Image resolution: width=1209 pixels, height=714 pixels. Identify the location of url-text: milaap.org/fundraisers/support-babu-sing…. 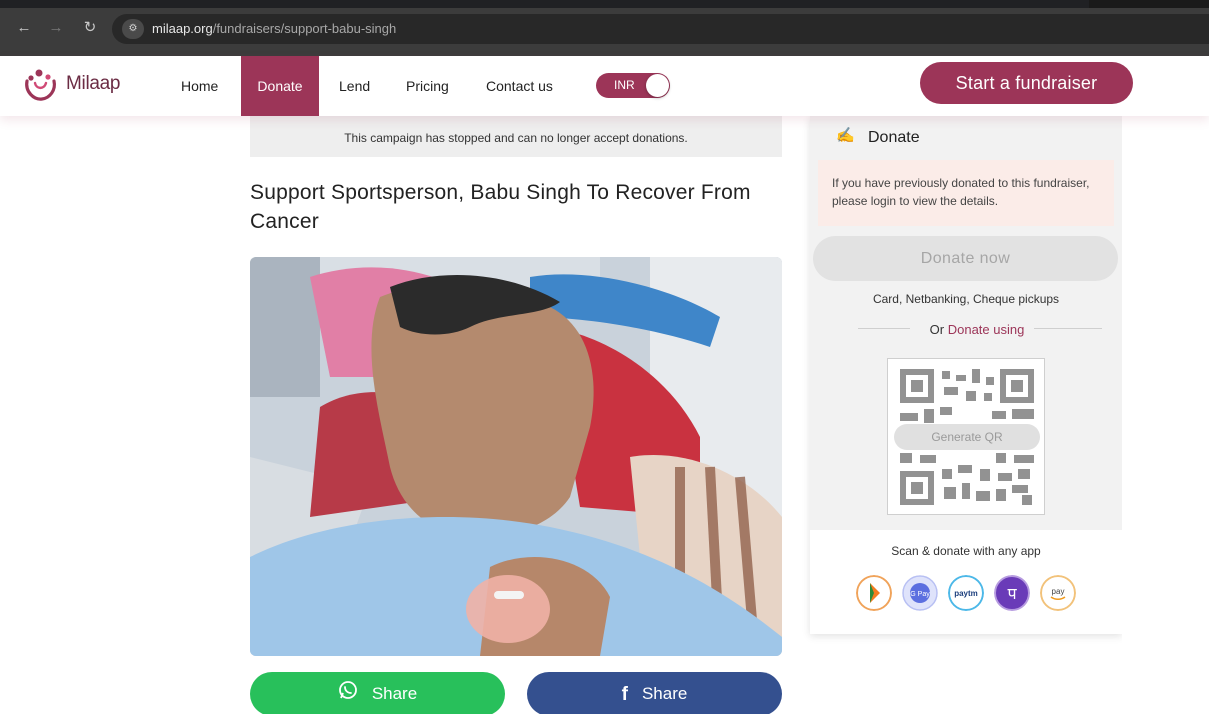
(274, 28).